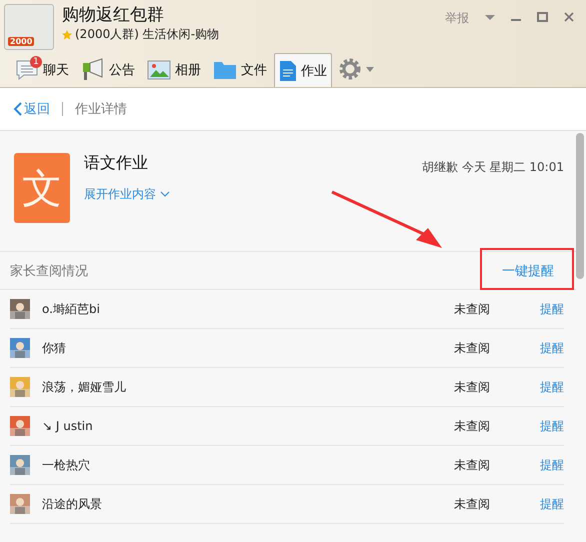 The width and height of the screenshot is (586, 542). I want to click on chat-icon, so click(27, 70).